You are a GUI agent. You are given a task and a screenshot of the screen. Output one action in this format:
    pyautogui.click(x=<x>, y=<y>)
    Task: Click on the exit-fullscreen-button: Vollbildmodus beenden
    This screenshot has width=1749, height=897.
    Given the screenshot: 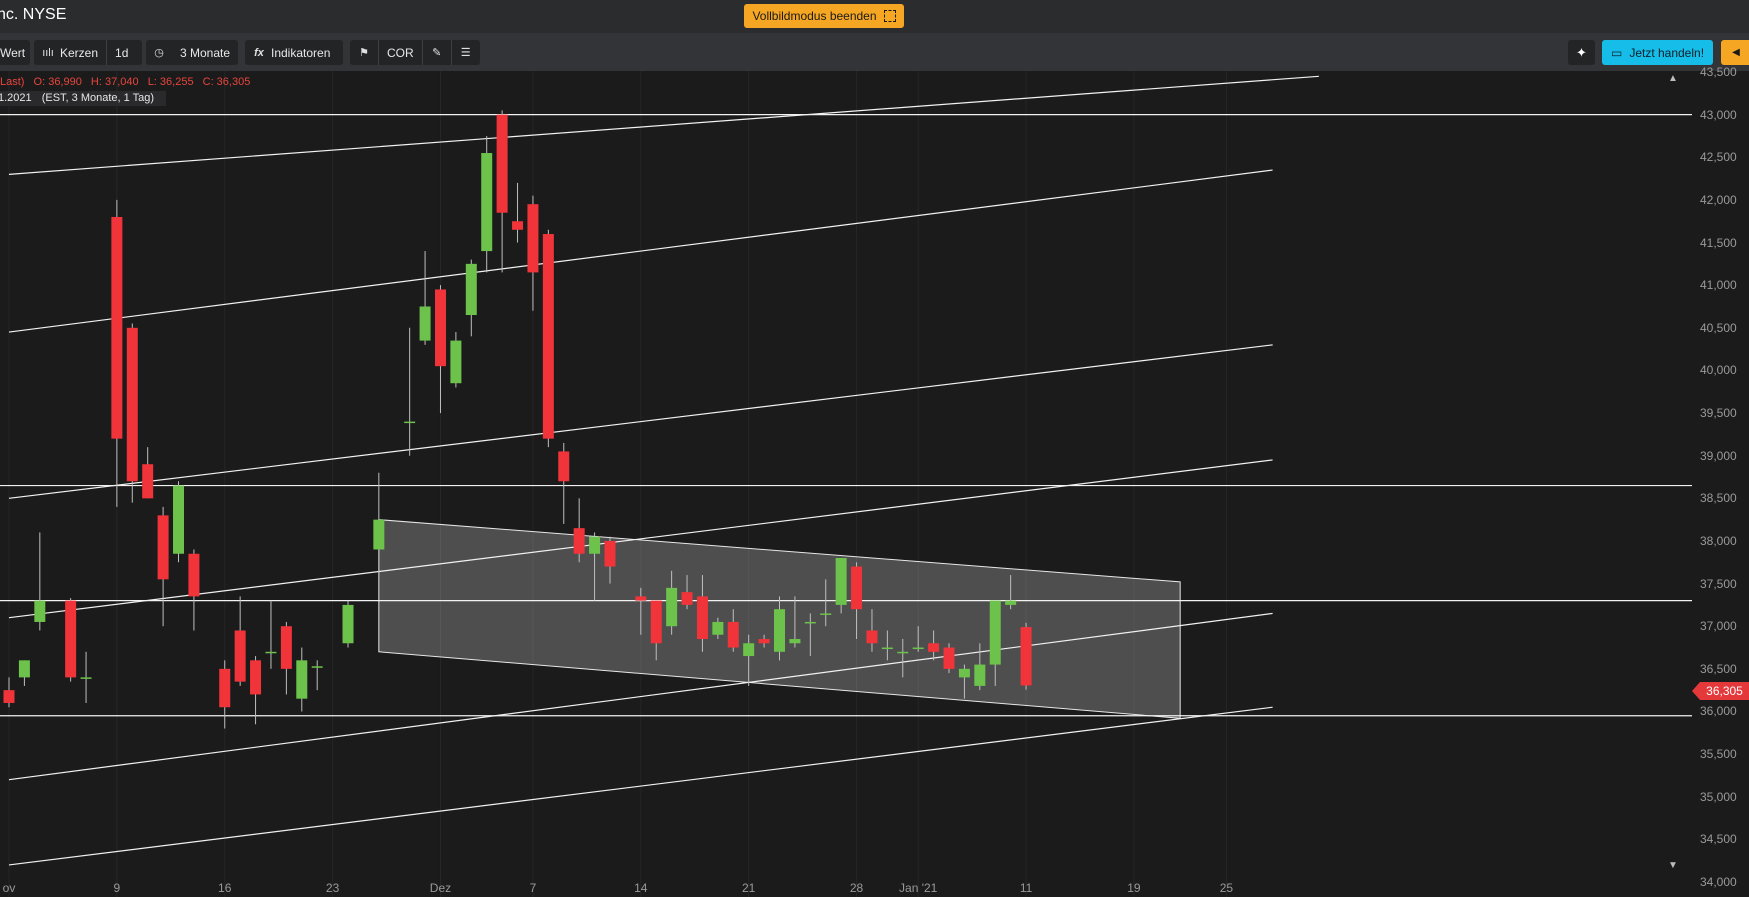 What is the action you would take?
    pyautogui.click(x=824, y=16)
    